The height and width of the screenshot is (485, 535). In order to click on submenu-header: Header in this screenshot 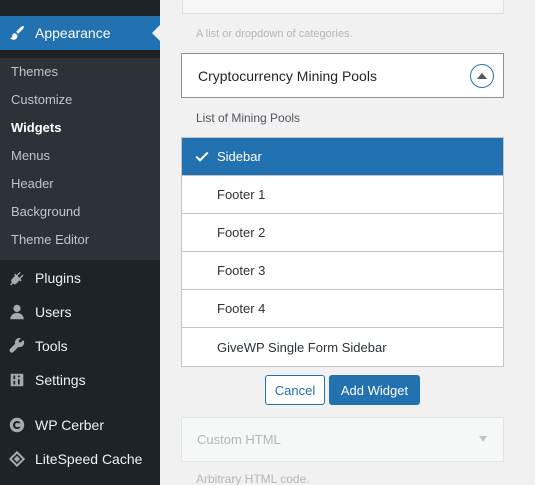, I will do `click(32, 183)`.